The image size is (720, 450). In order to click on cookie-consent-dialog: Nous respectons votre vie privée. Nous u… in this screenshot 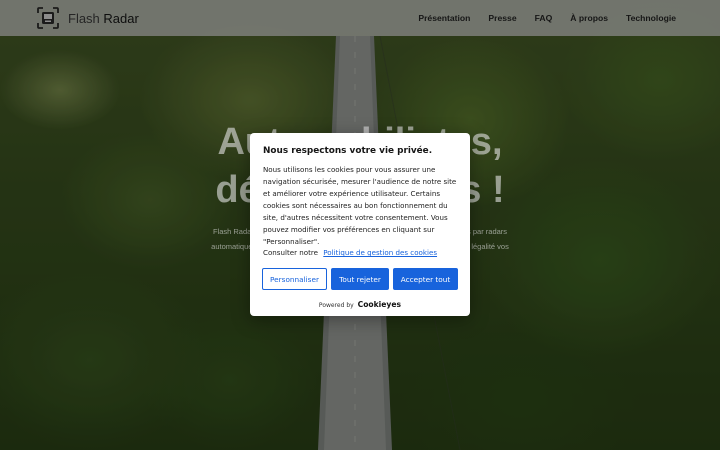, I will do `click(360, 224)`.